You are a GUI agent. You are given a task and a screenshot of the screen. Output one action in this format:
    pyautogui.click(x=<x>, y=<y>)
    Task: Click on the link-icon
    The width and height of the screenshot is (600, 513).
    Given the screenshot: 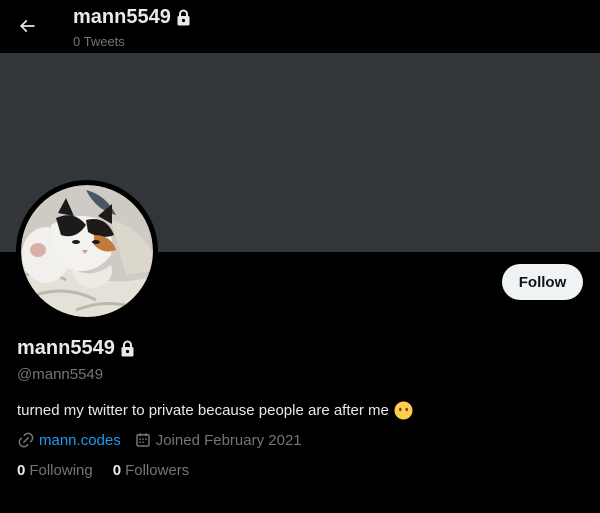 What is the action you would take?
    pyautogui.click(x=26, y=440)
    